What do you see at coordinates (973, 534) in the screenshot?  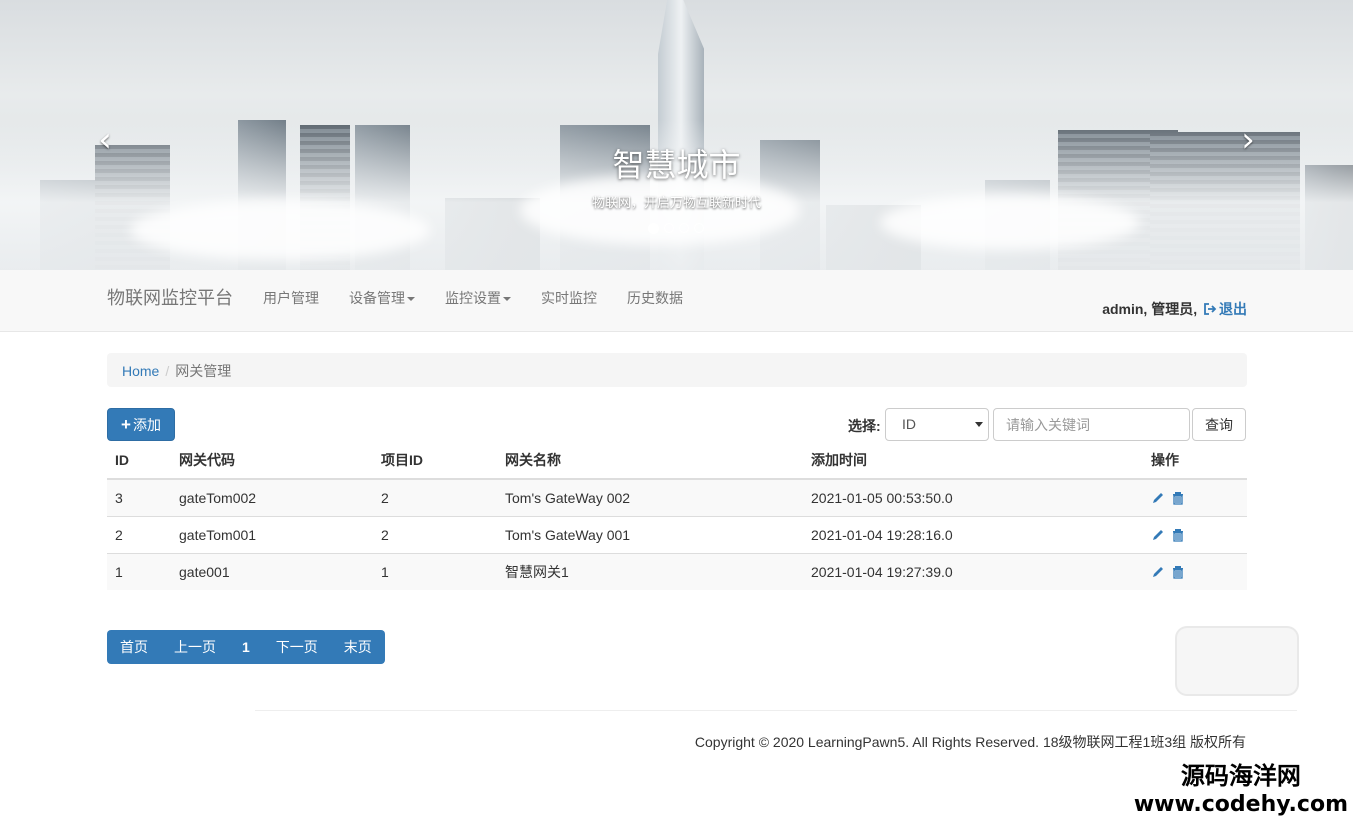 I see `table-cell: 2021-01-04 19:28:16.0` at bounding box center [973, 534].